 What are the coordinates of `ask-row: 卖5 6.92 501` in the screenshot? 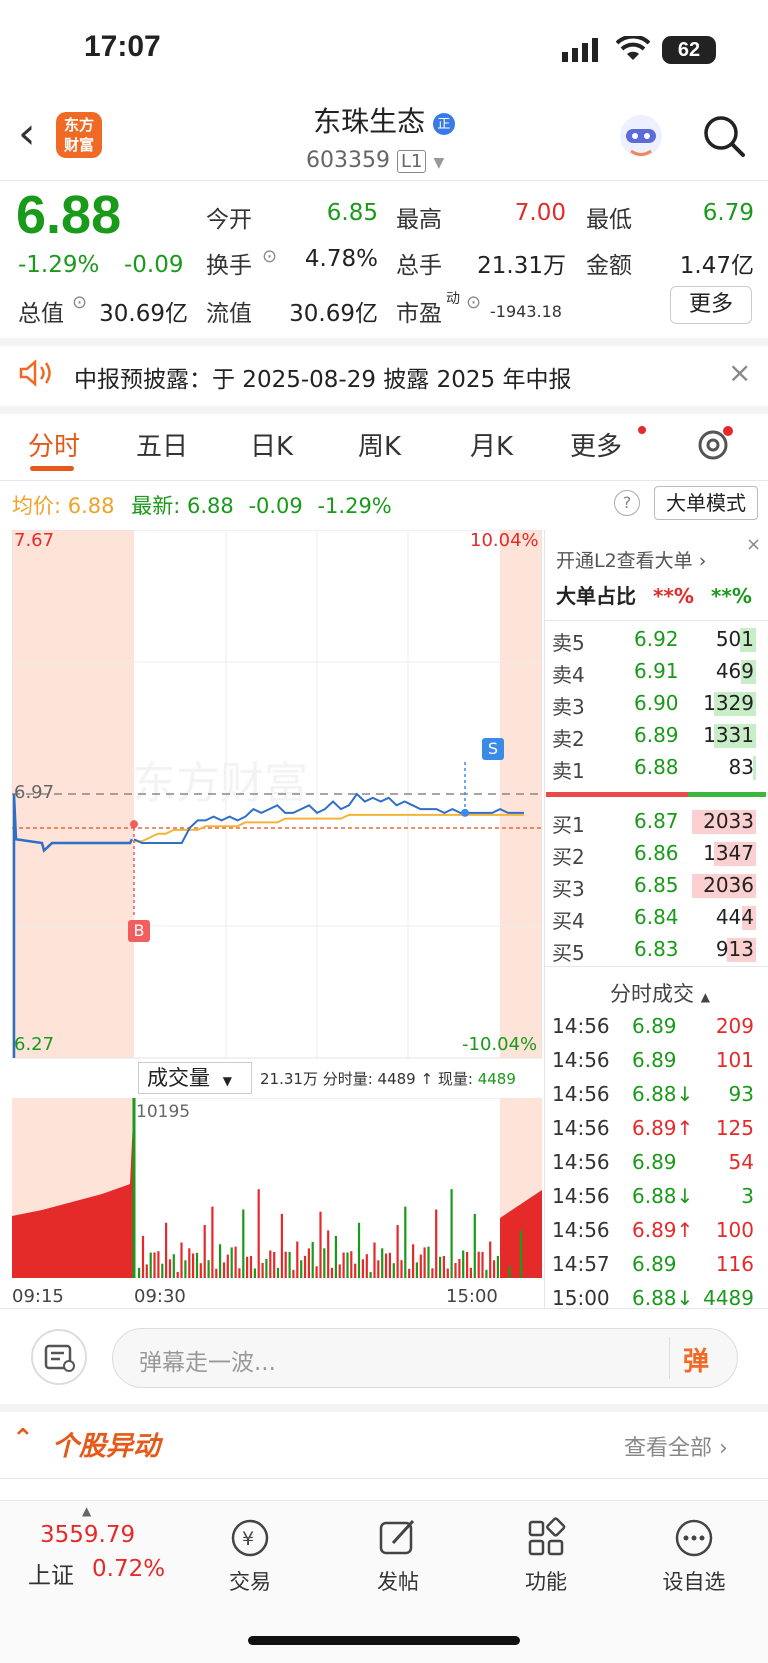 It's located at (657, 640).